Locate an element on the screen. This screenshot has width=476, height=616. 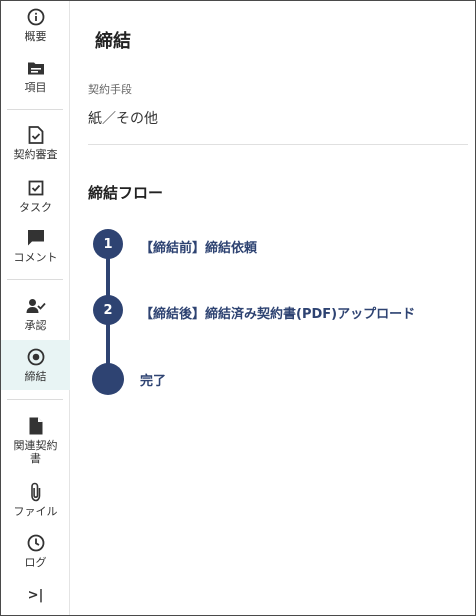
sidebar-item-log: ログ is located at coordinates (35, 553).